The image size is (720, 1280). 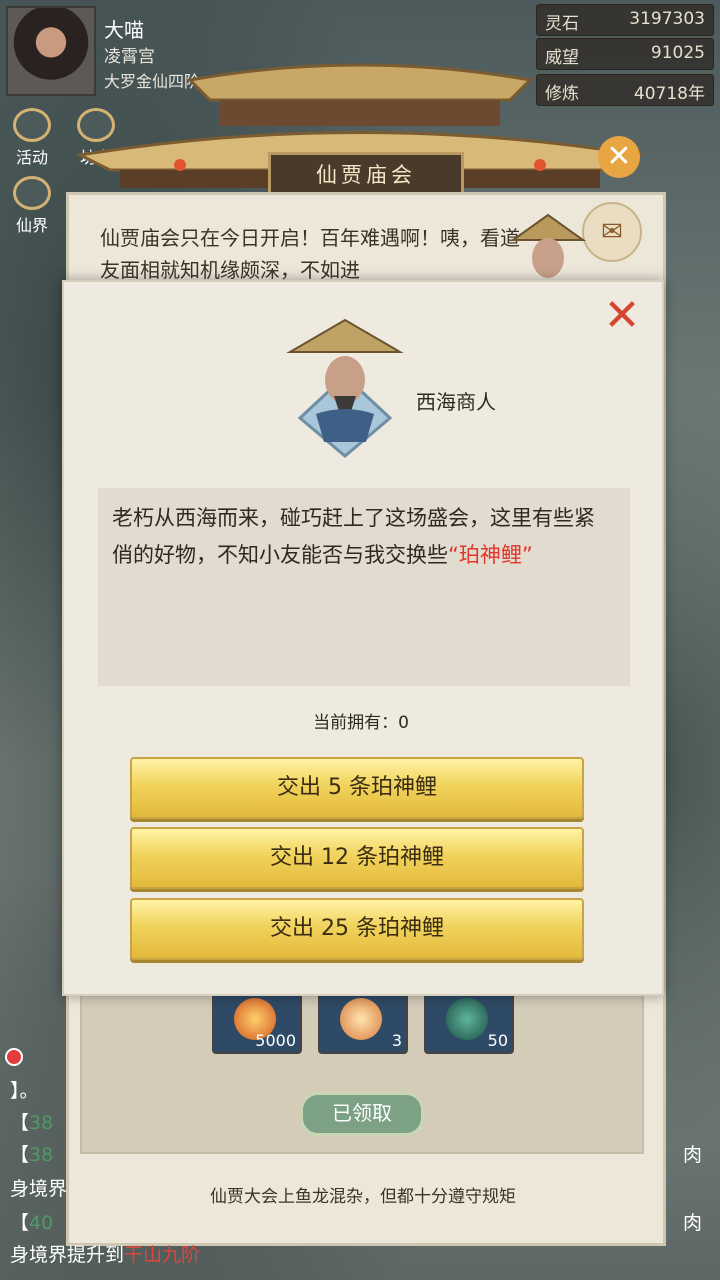 I want to click on reward-count: 3, so click(x=396, y=1040).